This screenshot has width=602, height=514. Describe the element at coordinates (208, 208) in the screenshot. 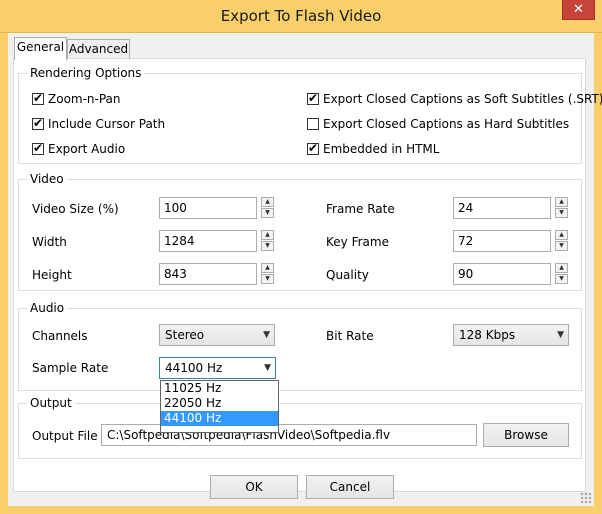

I see `video-size-input: 100` at that location.